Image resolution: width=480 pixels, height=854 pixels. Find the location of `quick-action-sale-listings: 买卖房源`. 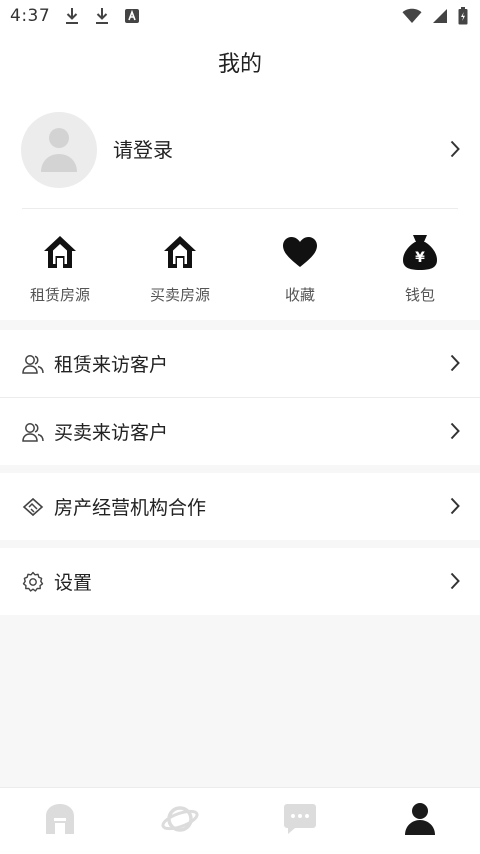

quick-action-sale-listings: 买卖房源 is located at coordinates (180, 265).